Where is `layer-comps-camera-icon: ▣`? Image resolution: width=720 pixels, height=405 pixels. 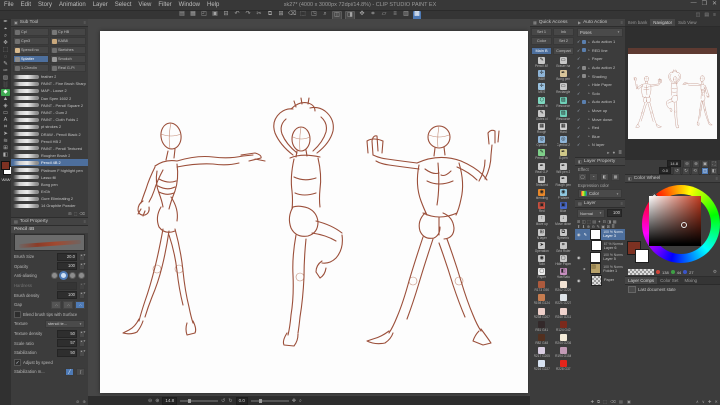 layer-comps-camera-icon: ▣ is located at coordinates (629, 401).